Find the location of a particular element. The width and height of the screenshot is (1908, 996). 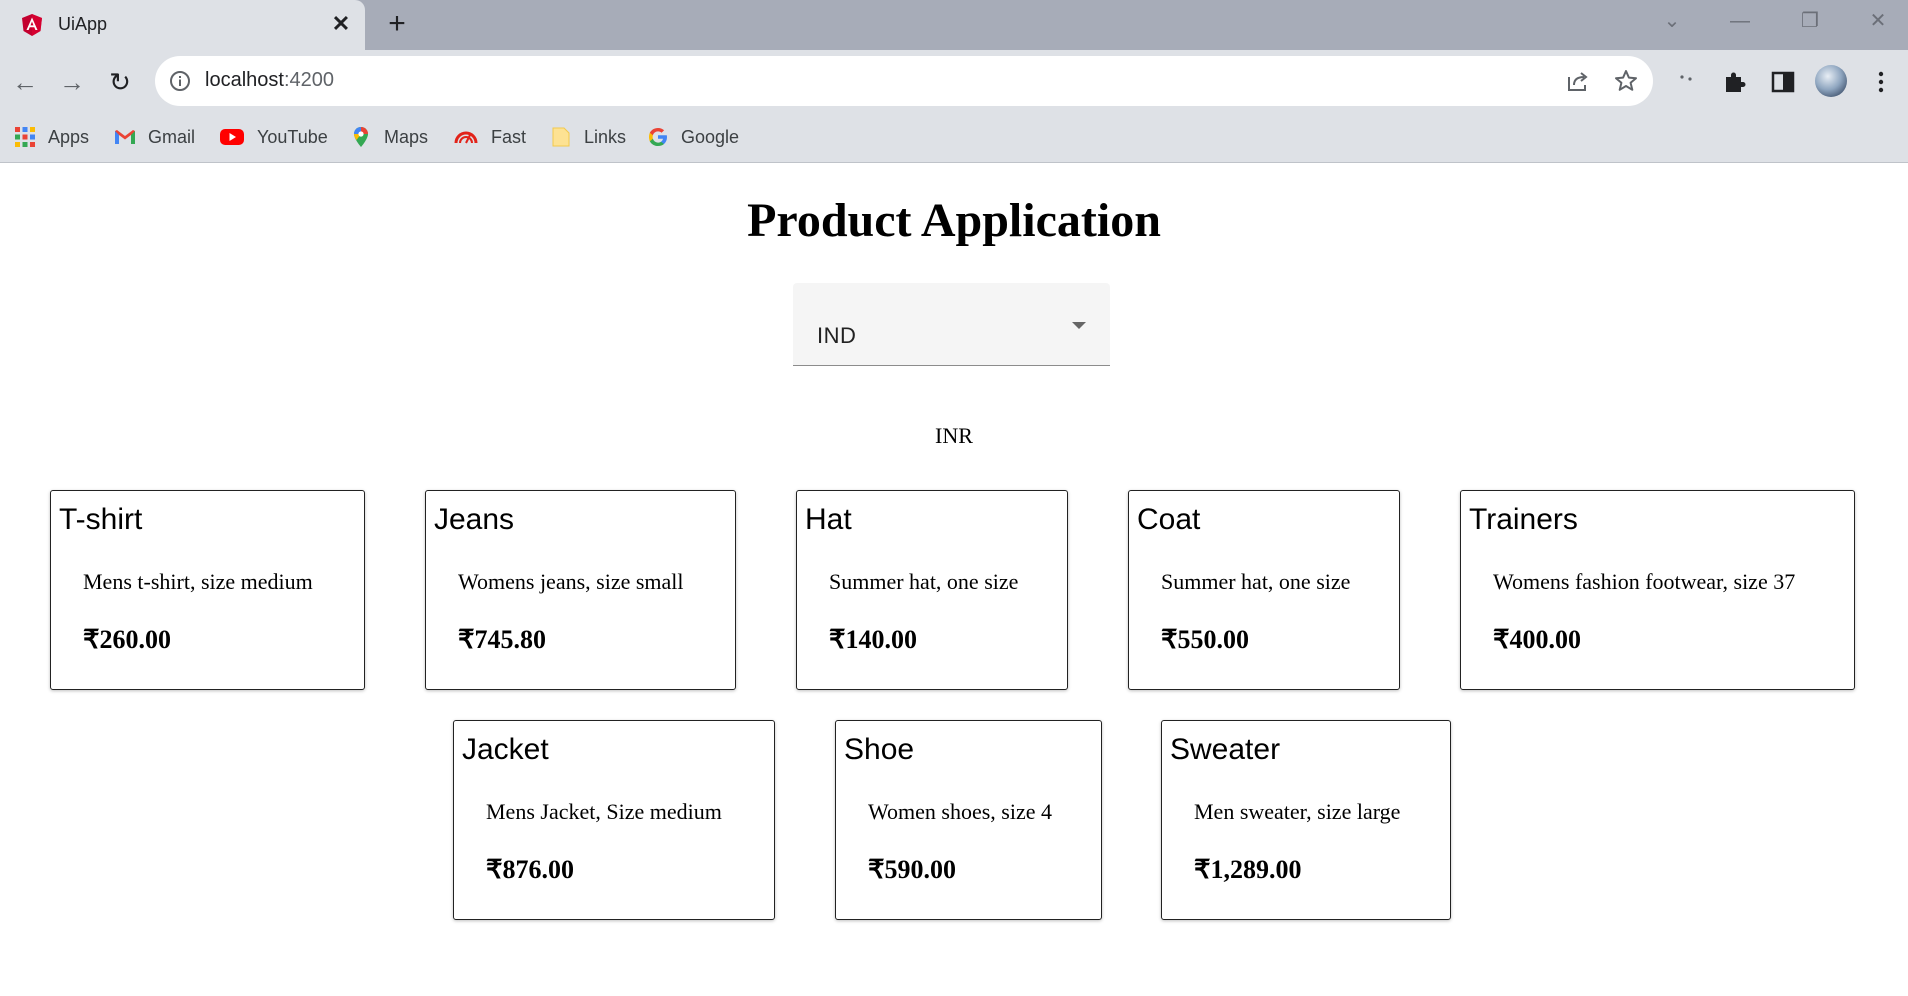

loading-extension-icon is located at coordinates (1687, 82).